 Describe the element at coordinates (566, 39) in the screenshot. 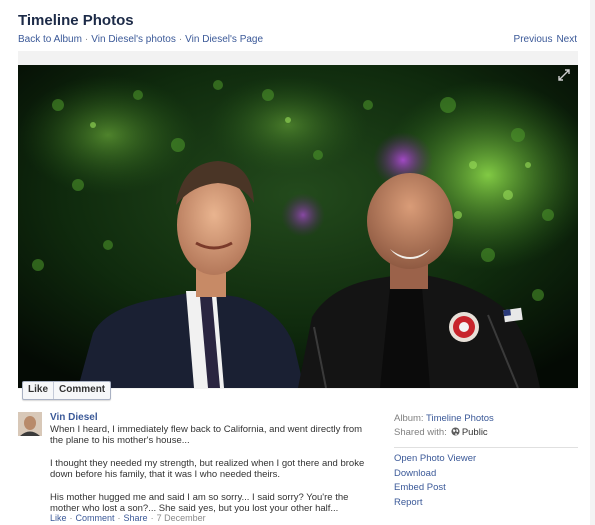

I see `next-link: Next` at that location.